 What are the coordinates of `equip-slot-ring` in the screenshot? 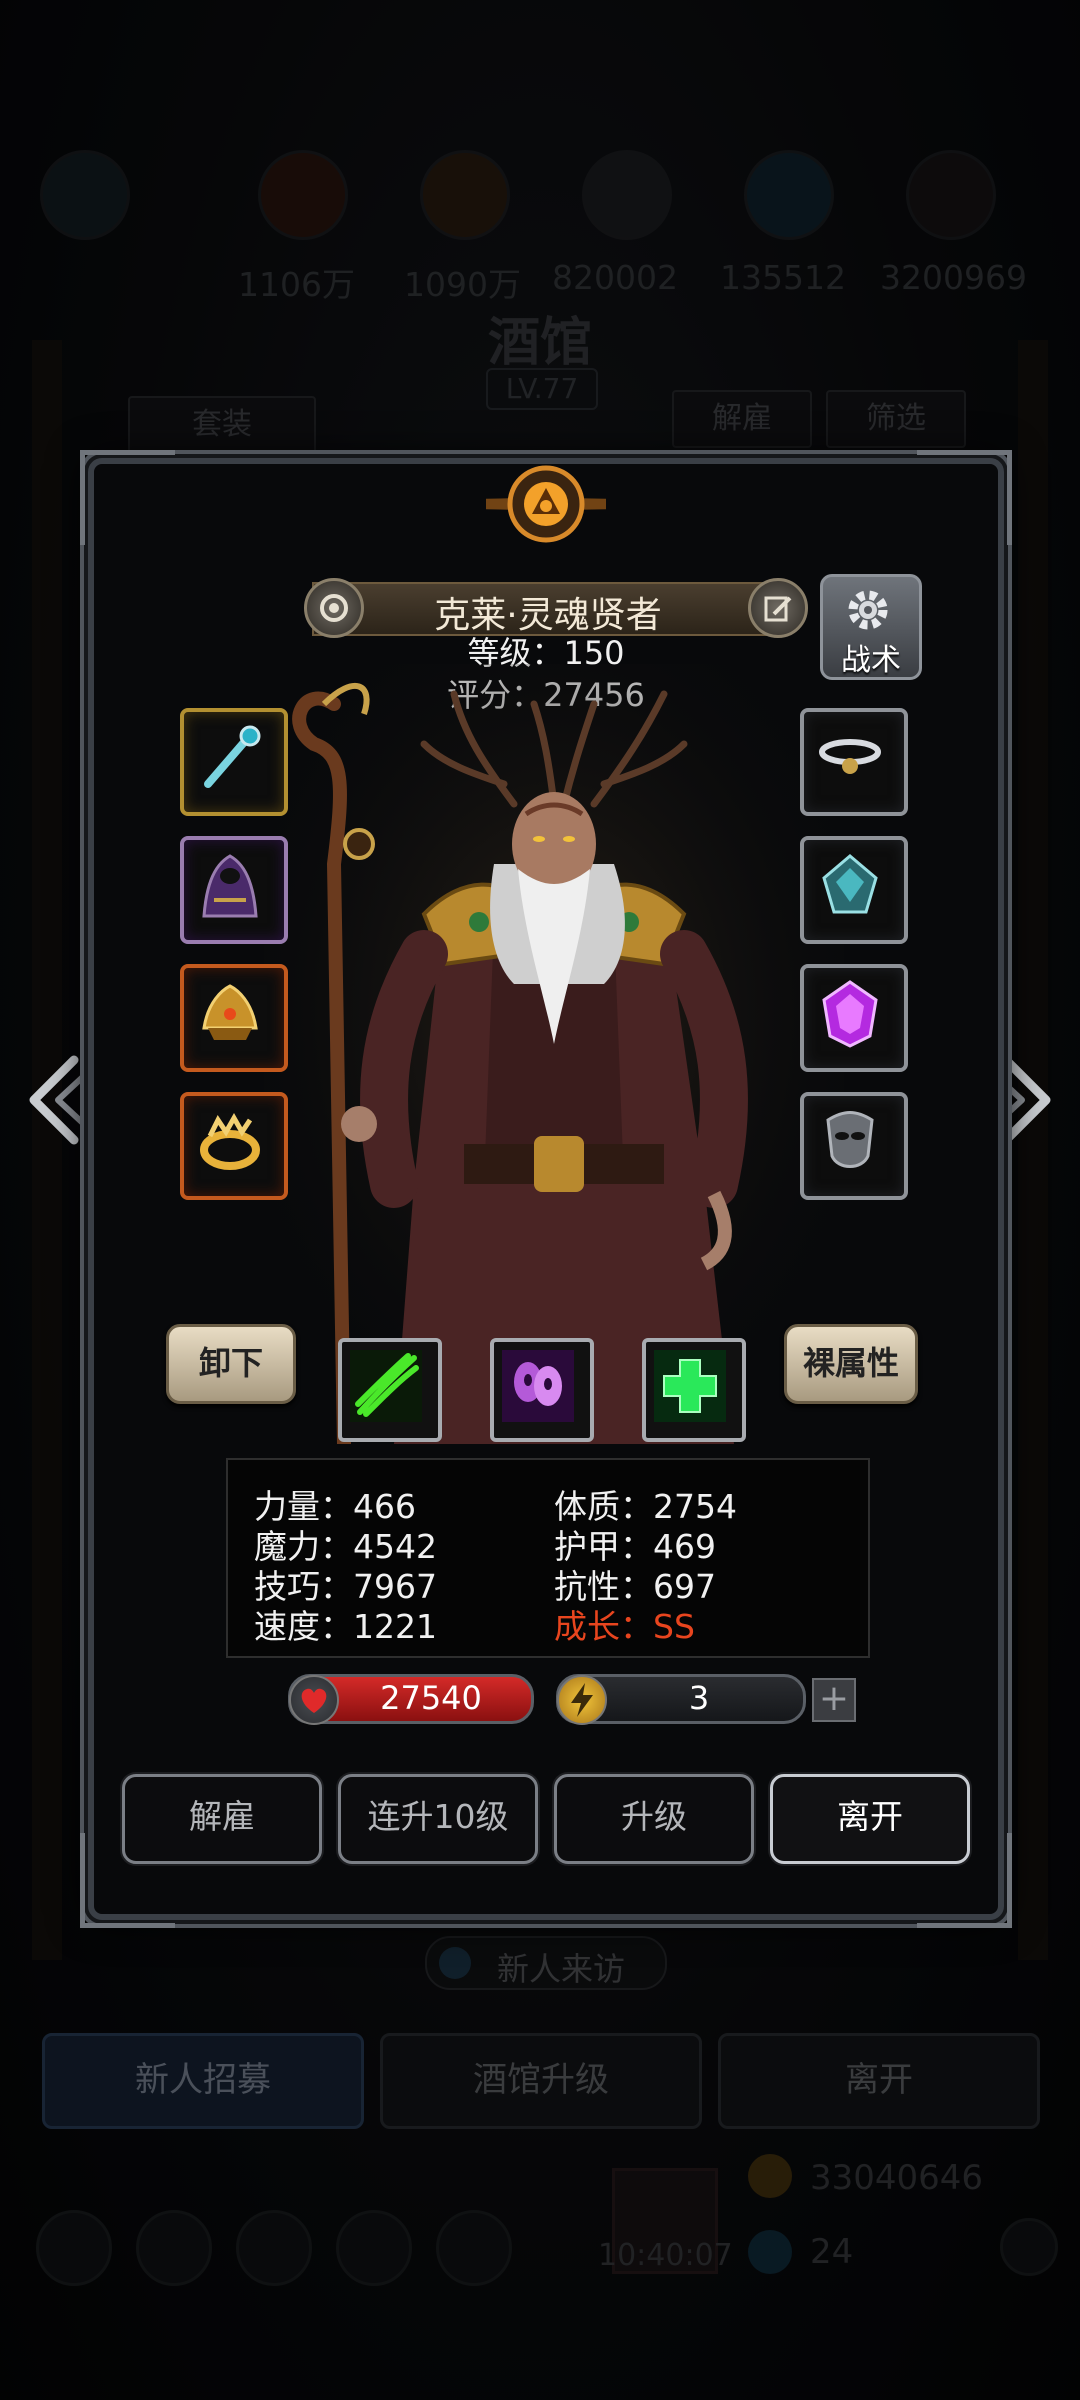 It's located at (234, 1146).